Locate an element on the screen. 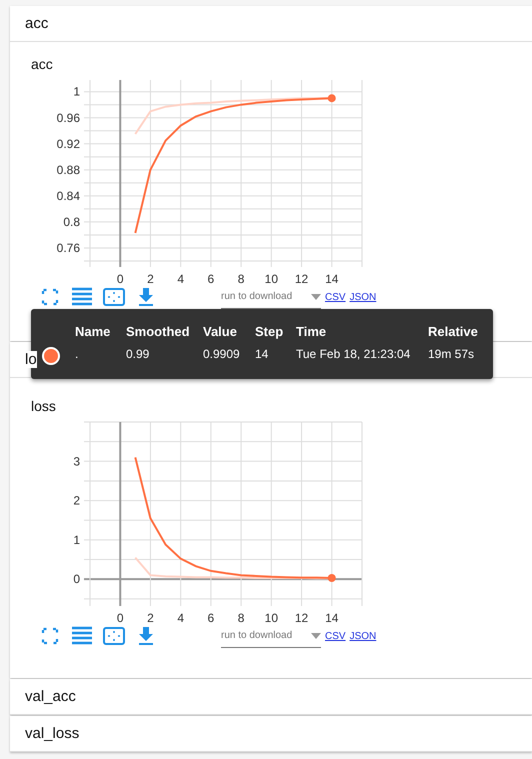 The image size is (532, 759). chart-title: acc is located at coordinates (42, 64).